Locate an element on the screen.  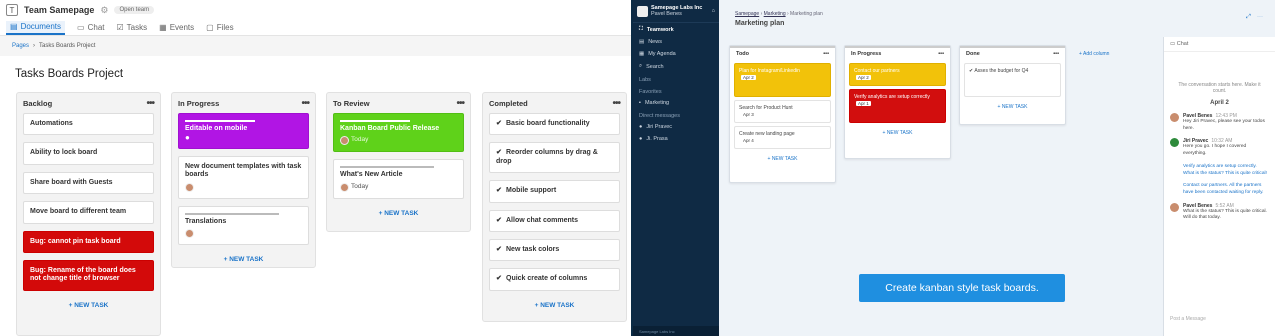
add-column-button: + Add column is located at coordinates (1094, 54).